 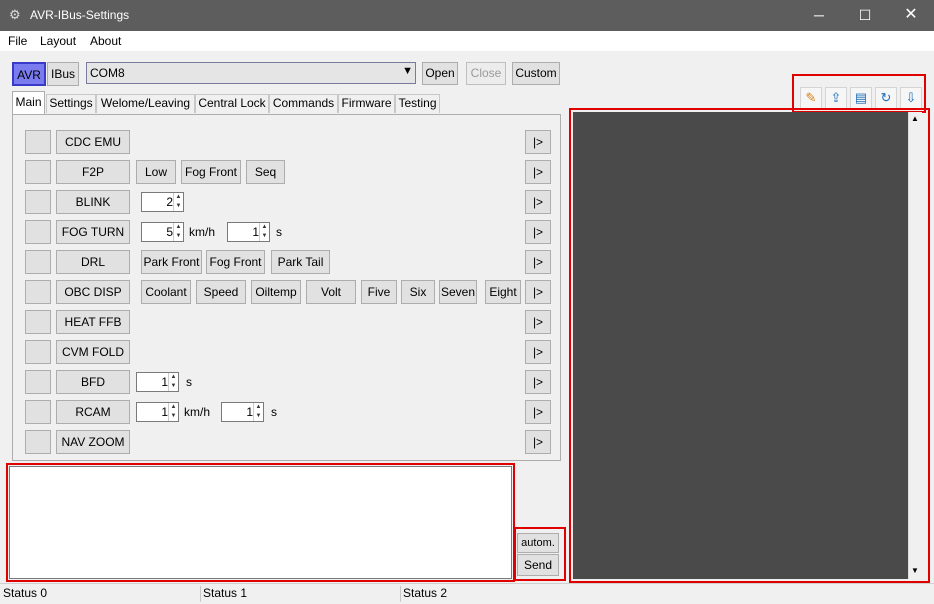 What do you see at coordinates (221, 292) in the screenshot?
I see `obc-speed-button: Speed` at bounding box center [221, 292].